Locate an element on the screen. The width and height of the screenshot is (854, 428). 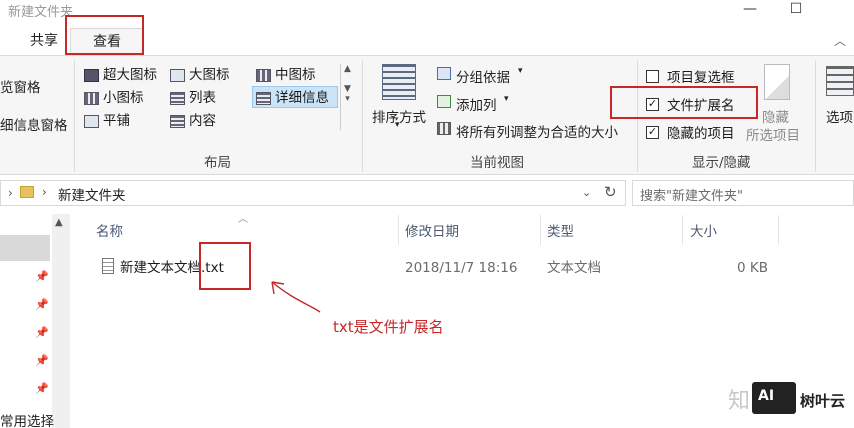
item-checkboxes-toggle: 项目复选框 is located at coordinates (690, 76).